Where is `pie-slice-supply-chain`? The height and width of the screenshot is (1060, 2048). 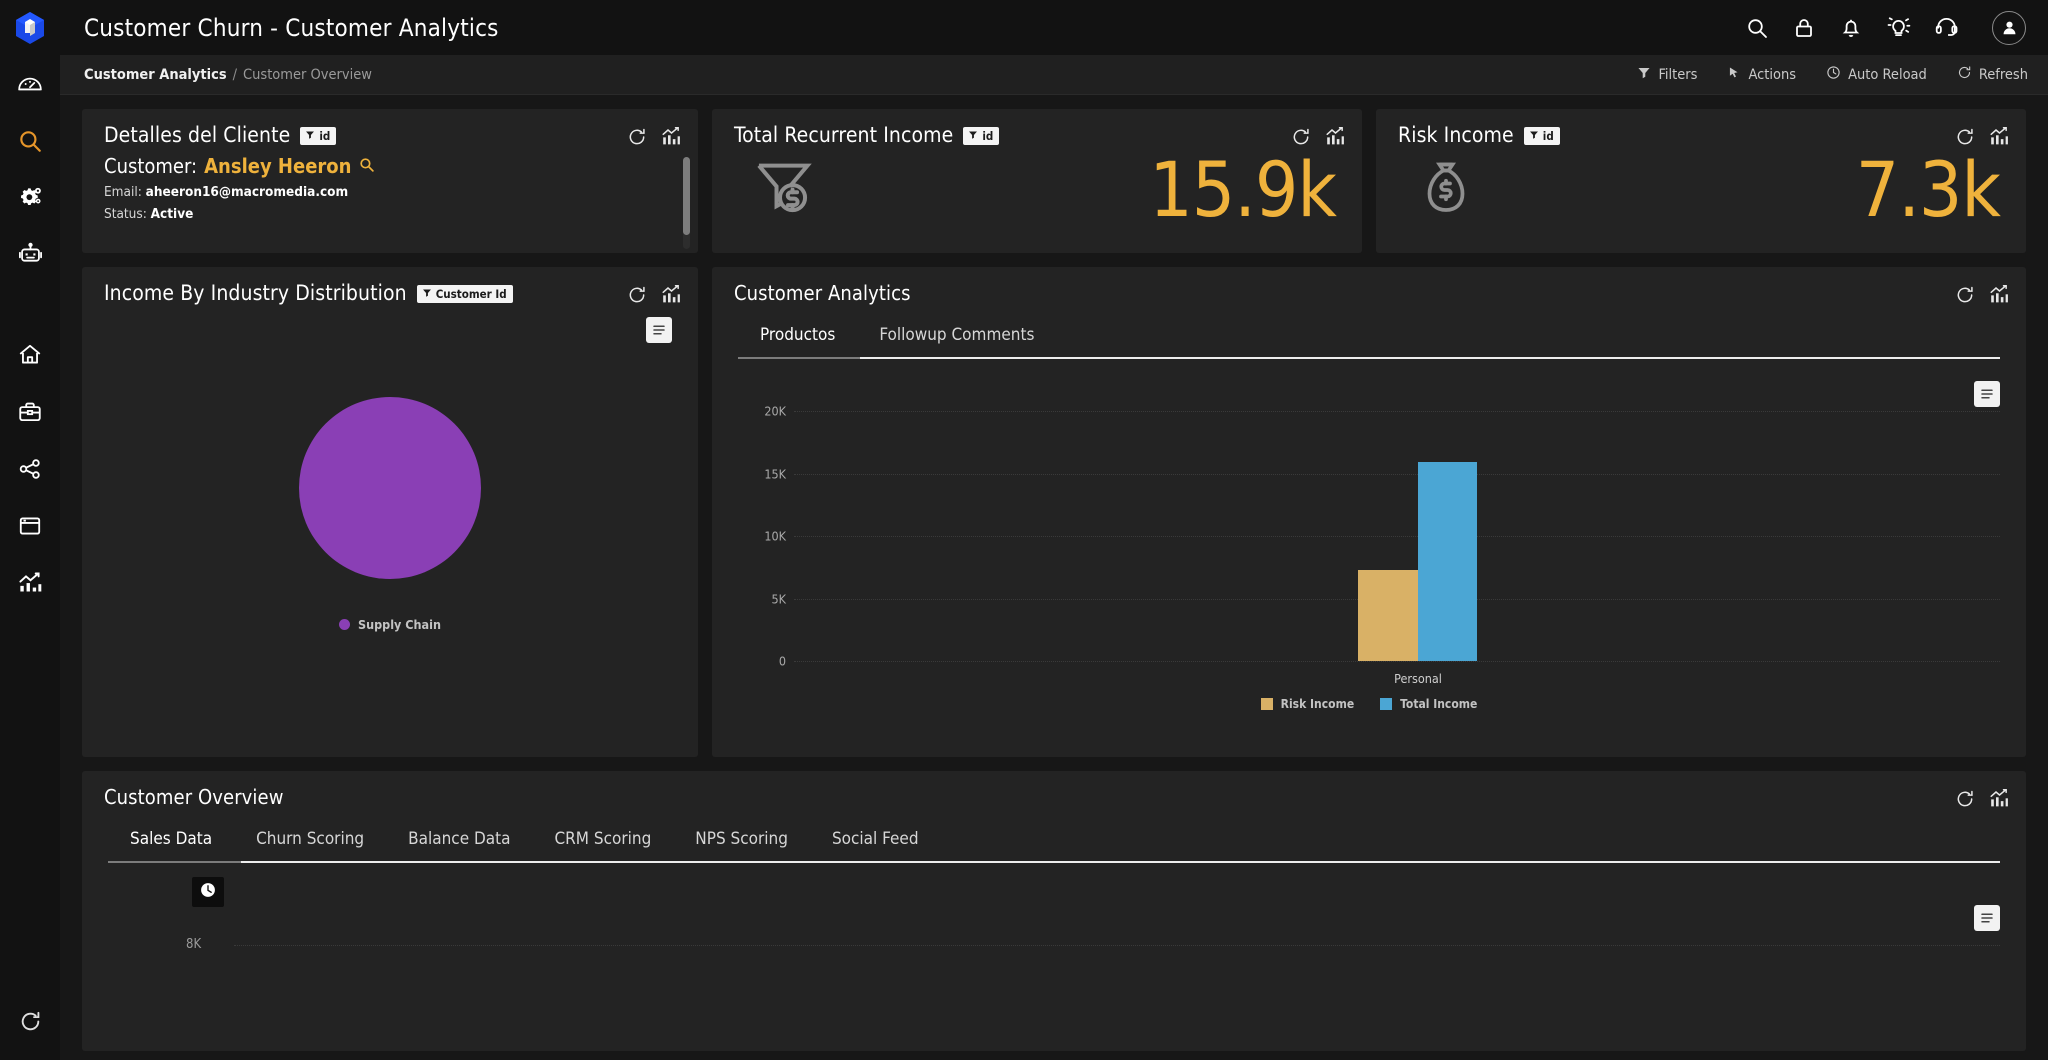 pie-slice-supply-chain is located at coordinates (390, 487).